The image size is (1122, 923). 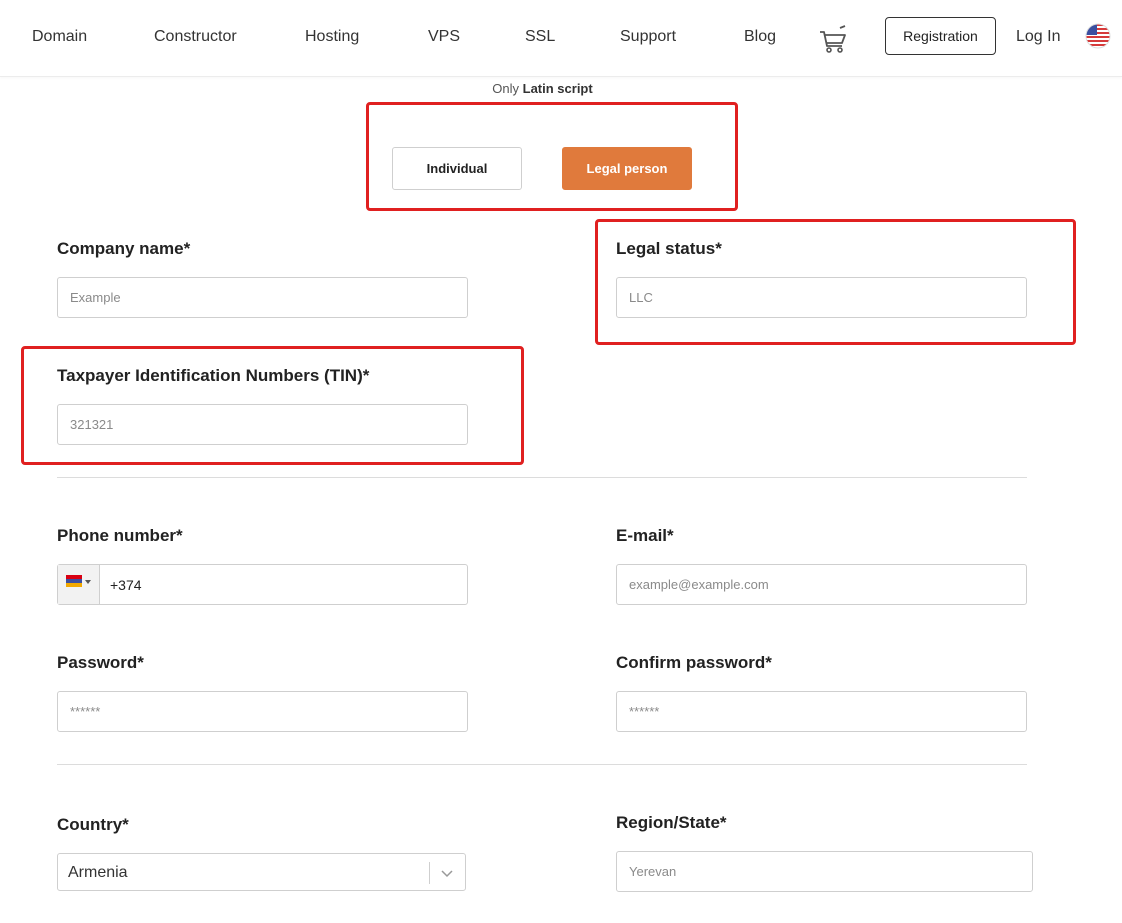 I want to click on individual-button: Individual, so click(x=457, y=168).